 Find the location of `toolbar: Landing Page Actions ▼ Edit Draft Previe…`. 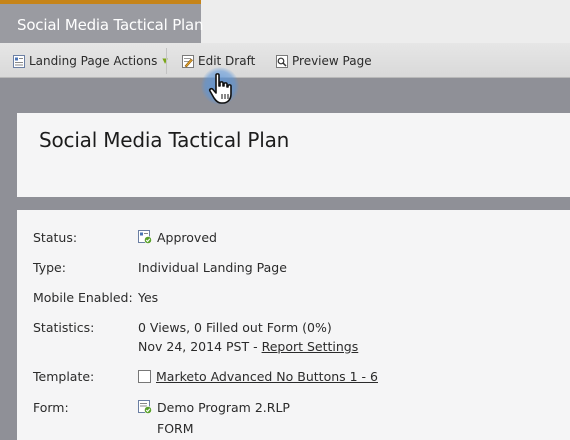

toolbar: Landing Page Actions ▼ Edit Draft Previe… is located at coordinates (285, 60).